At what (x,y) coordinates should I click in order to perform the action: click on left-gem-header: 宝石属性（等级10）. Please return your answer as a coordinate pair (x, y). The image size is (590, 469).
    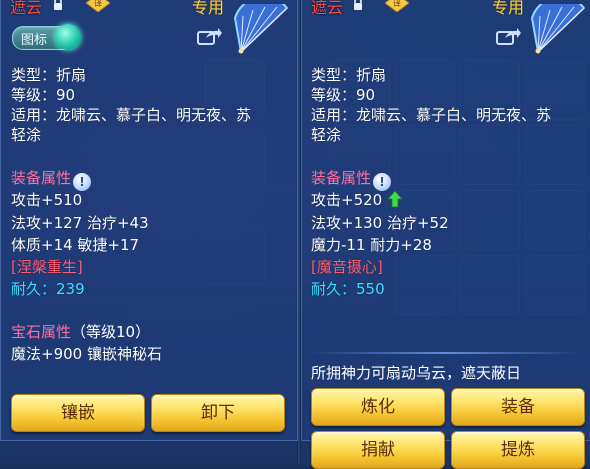
    Looking at the image, I should click on (80, 332).